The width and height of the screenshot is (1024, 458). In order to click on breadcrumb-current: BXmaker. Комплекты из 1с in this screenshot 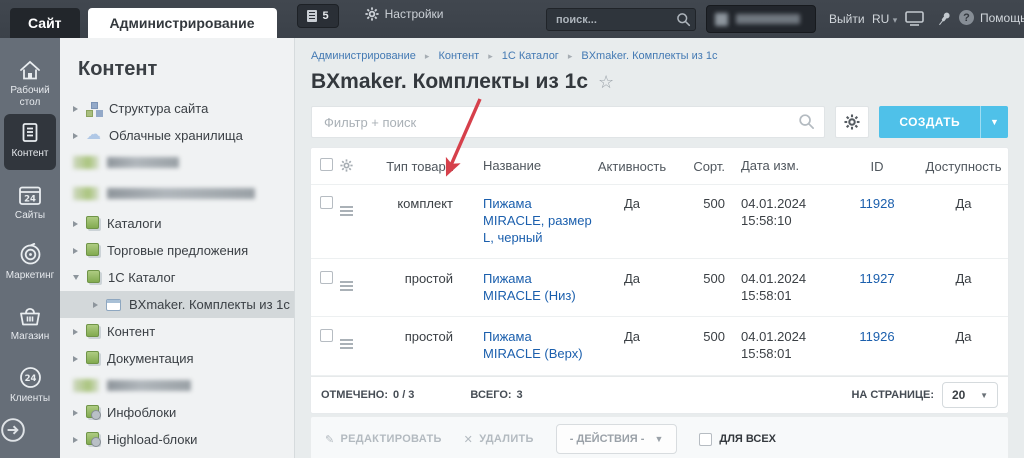, I will do `click(649, 56)`.